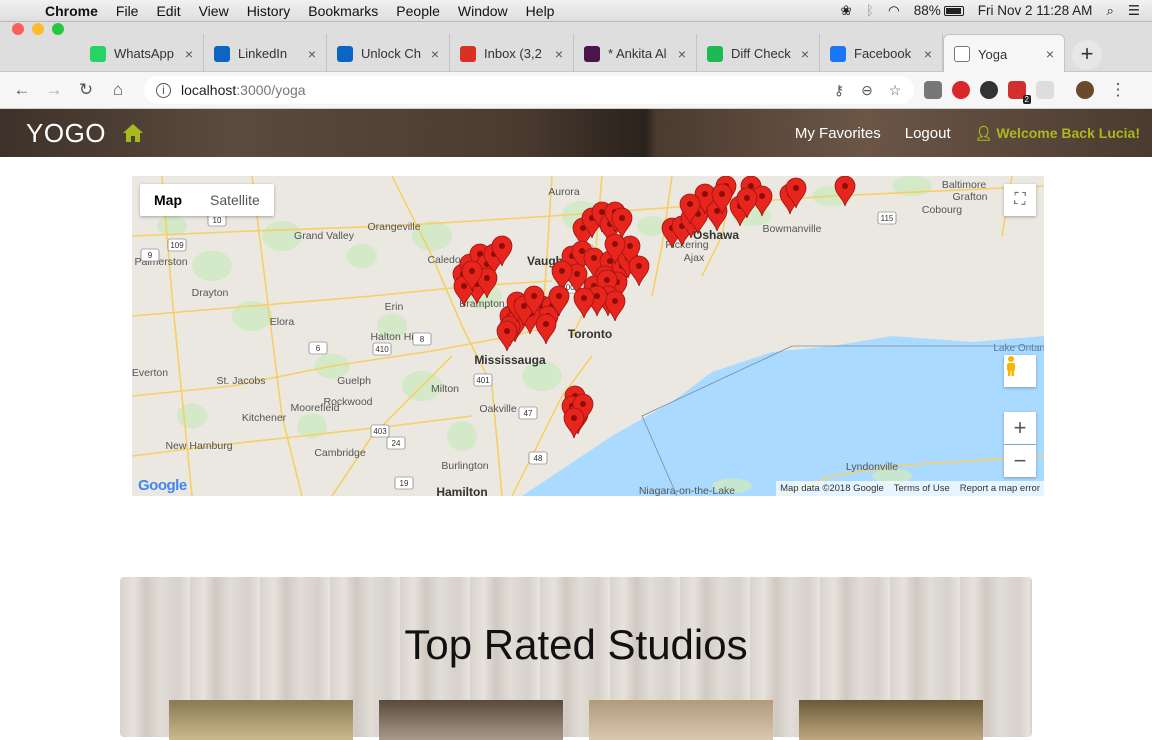  I want to click on map-type-map-button: Map, so click(168, 200).